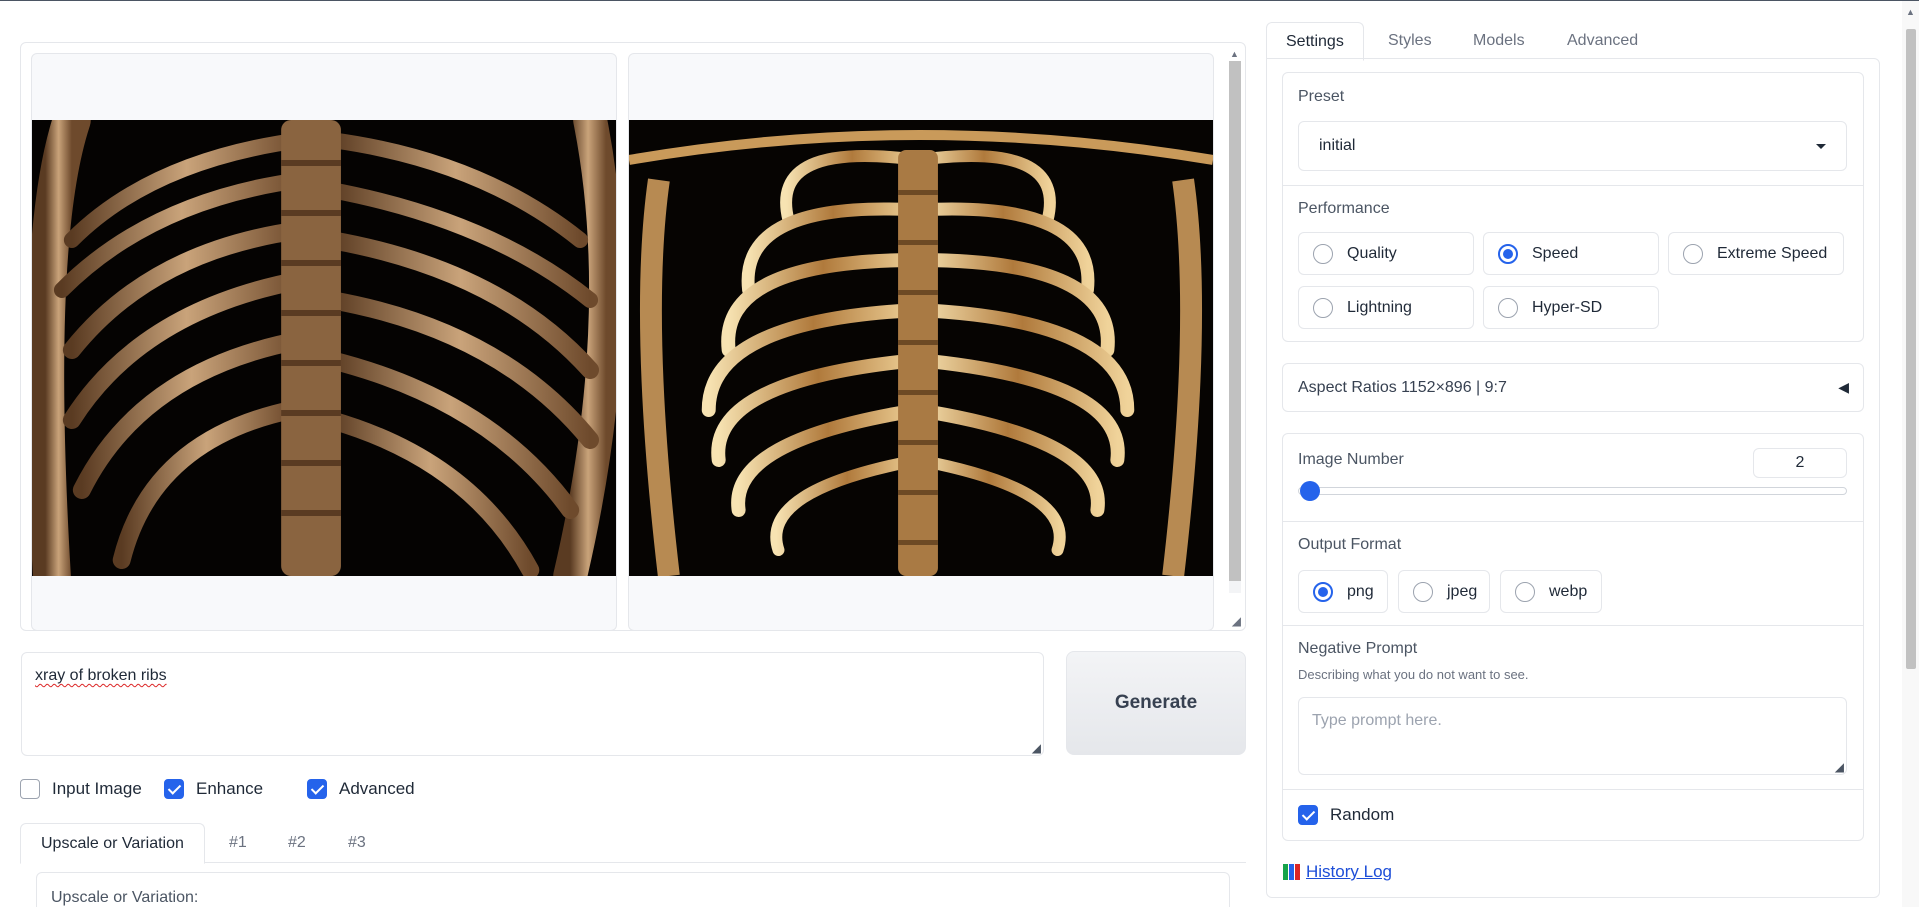 The image size is (1919, 907). I want to click on tab-settings: Settings, so click(1315, 41).